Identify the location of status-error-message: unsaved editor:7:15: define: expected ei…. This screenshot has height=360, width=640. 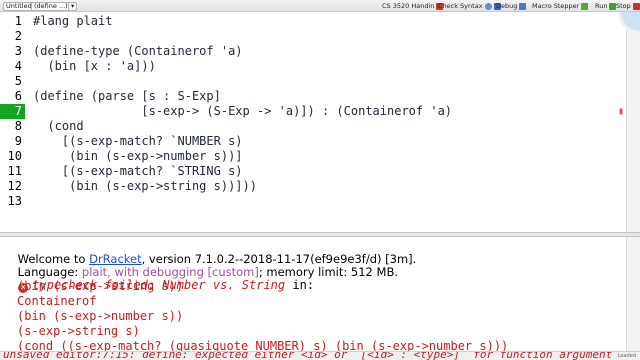
(307, 356).